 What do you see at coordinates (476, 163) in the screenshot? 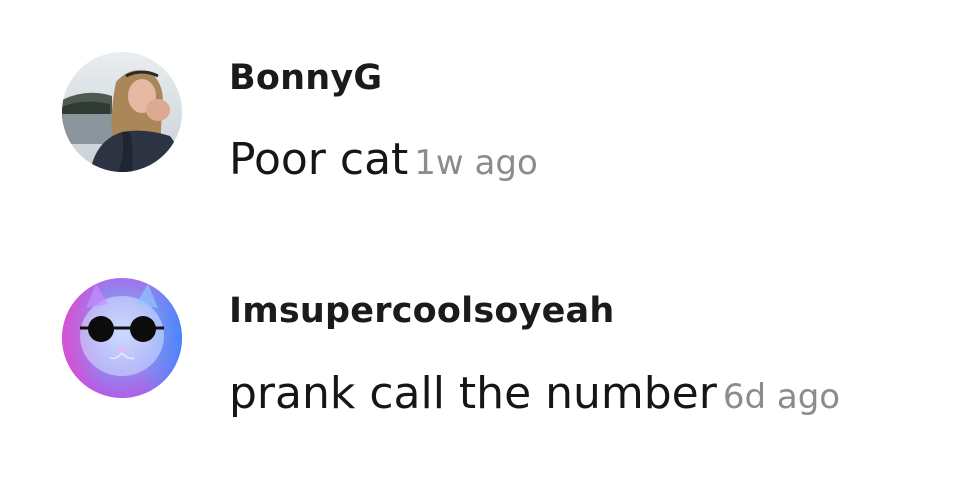
I see `comment-timestamp: 1w ago` at bounding box center [476, 163].